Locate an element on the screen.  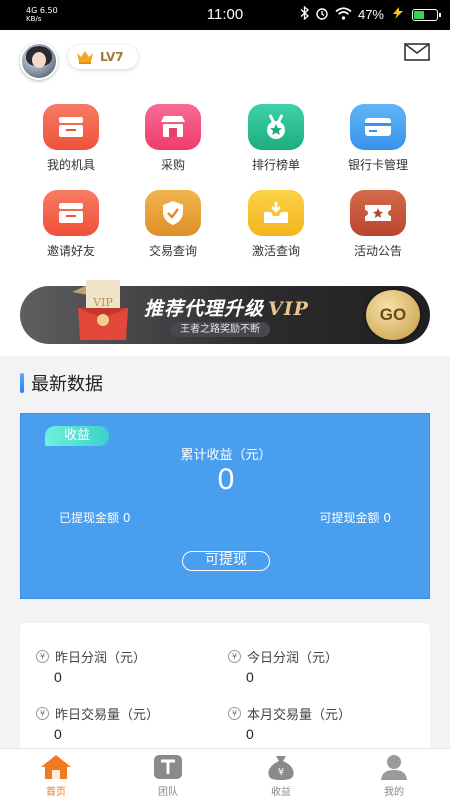
grid-item-bank-card: 银行卡管理 is located at coordinates (378, 138).